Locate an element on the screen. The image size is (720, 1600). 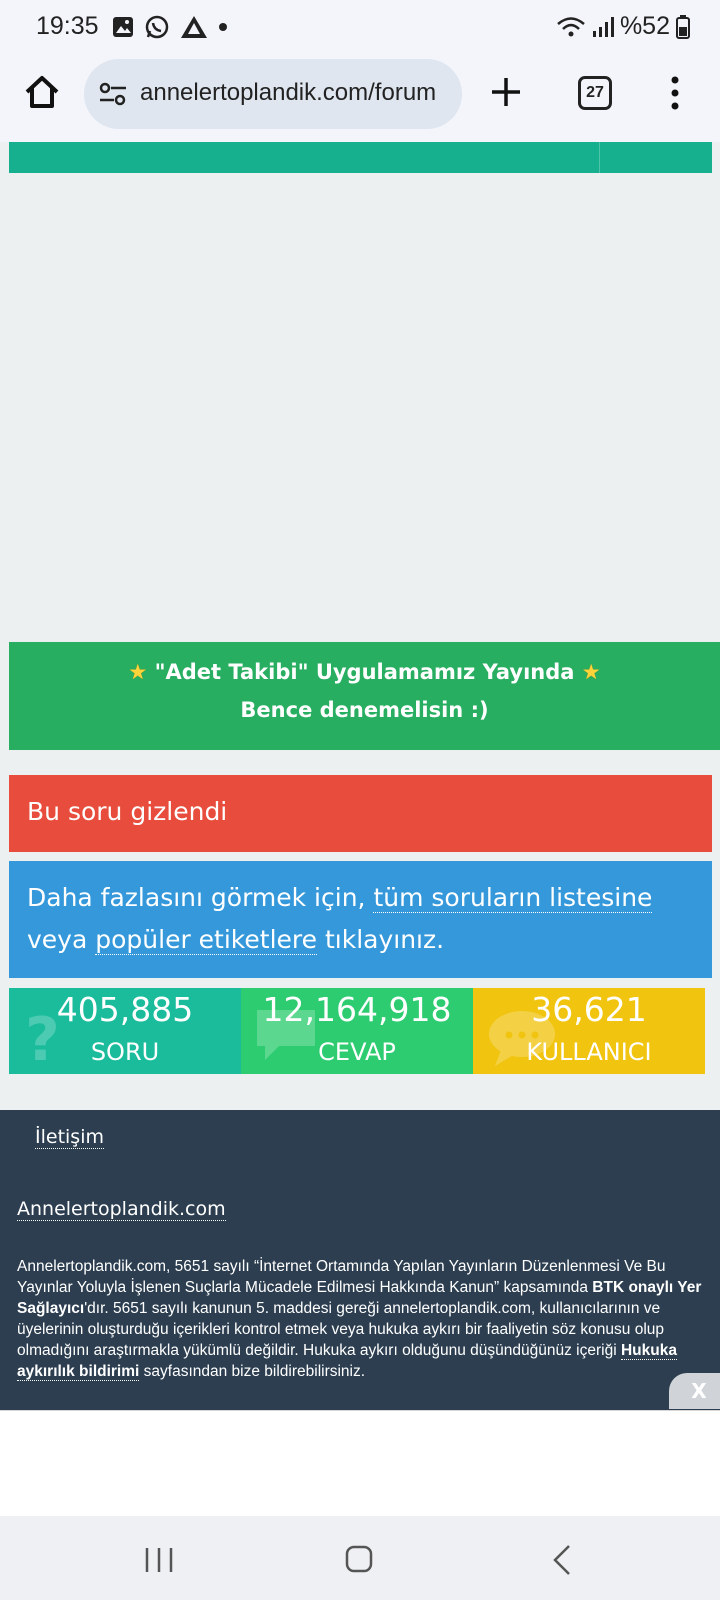
home-nav-icon is located at coordinates (359, 1561).